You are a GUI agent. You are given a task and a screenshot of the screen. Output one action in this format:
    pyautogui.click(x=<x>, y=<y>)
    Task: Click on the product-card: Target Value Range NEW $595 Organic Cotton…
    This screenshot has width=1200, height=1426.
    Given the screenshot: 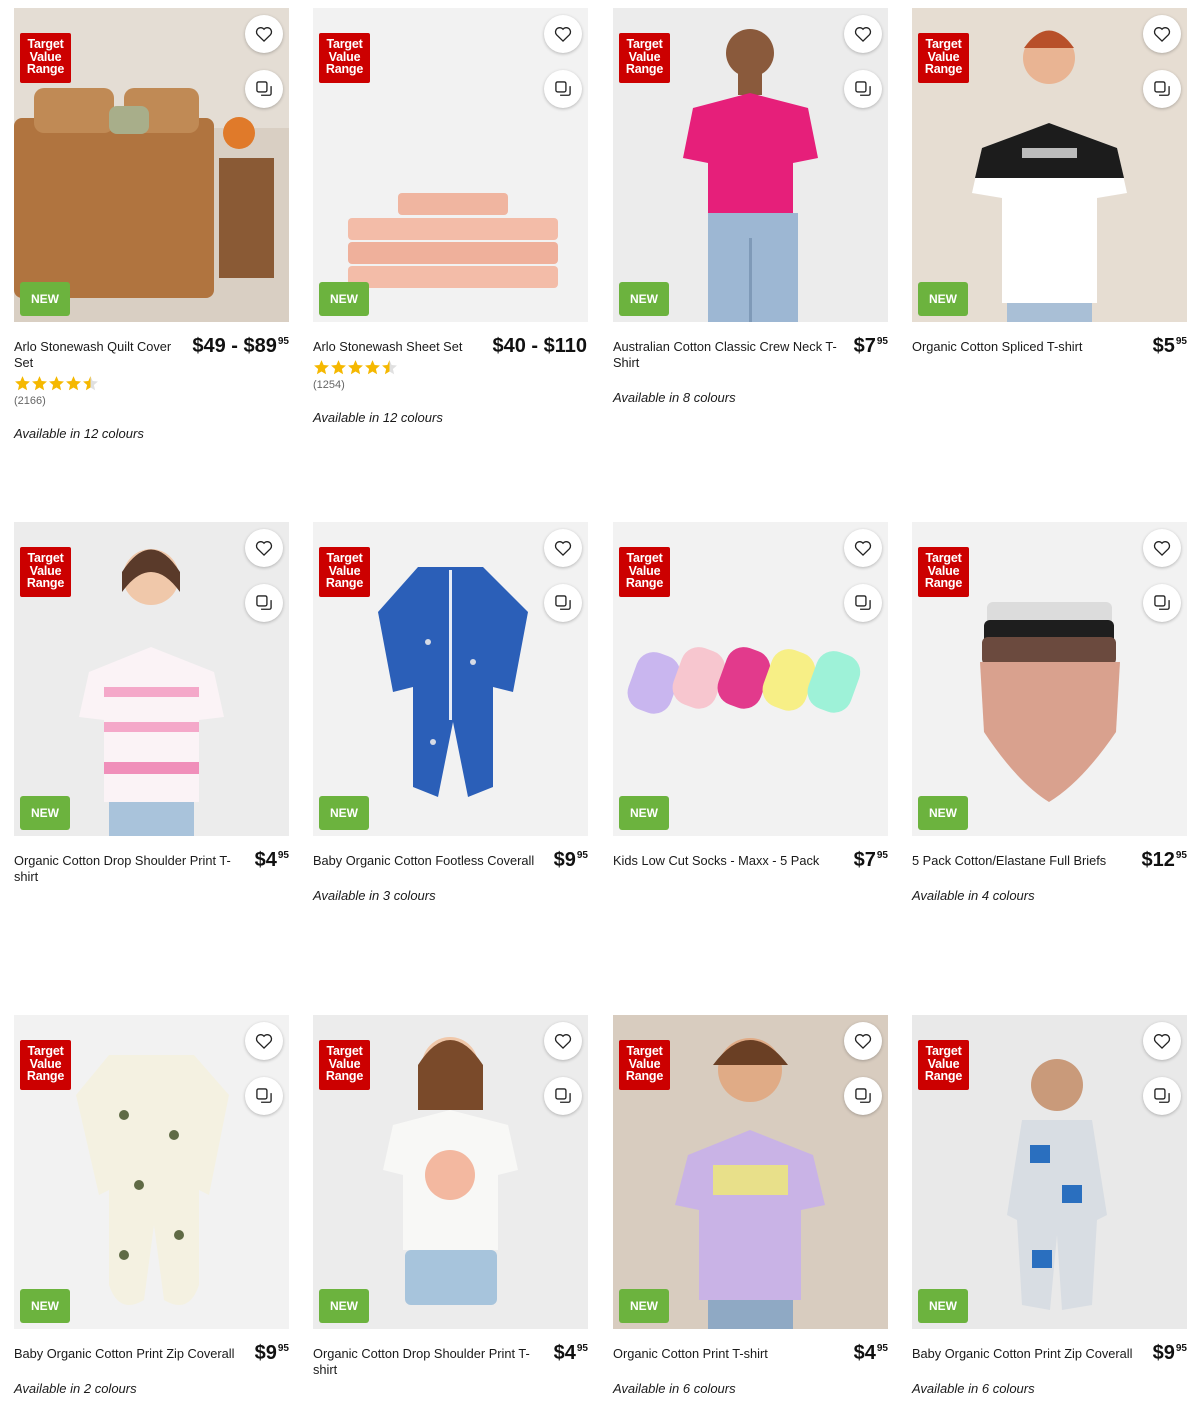 What is the action you would take?
    pyautogui.click(x=1049, y=182)
    